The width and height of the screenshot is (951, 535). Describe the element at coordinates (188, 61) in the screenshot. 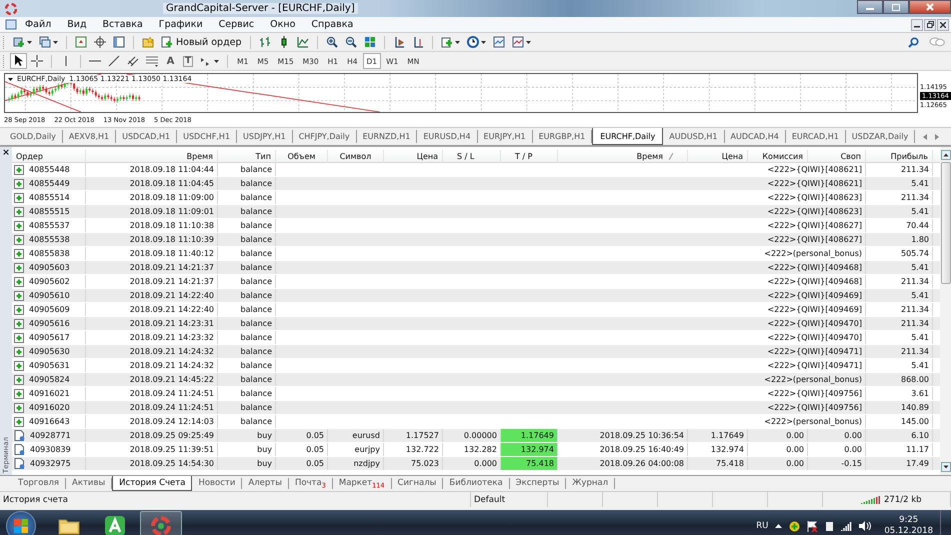

I see `text-label-button: T` at that location.